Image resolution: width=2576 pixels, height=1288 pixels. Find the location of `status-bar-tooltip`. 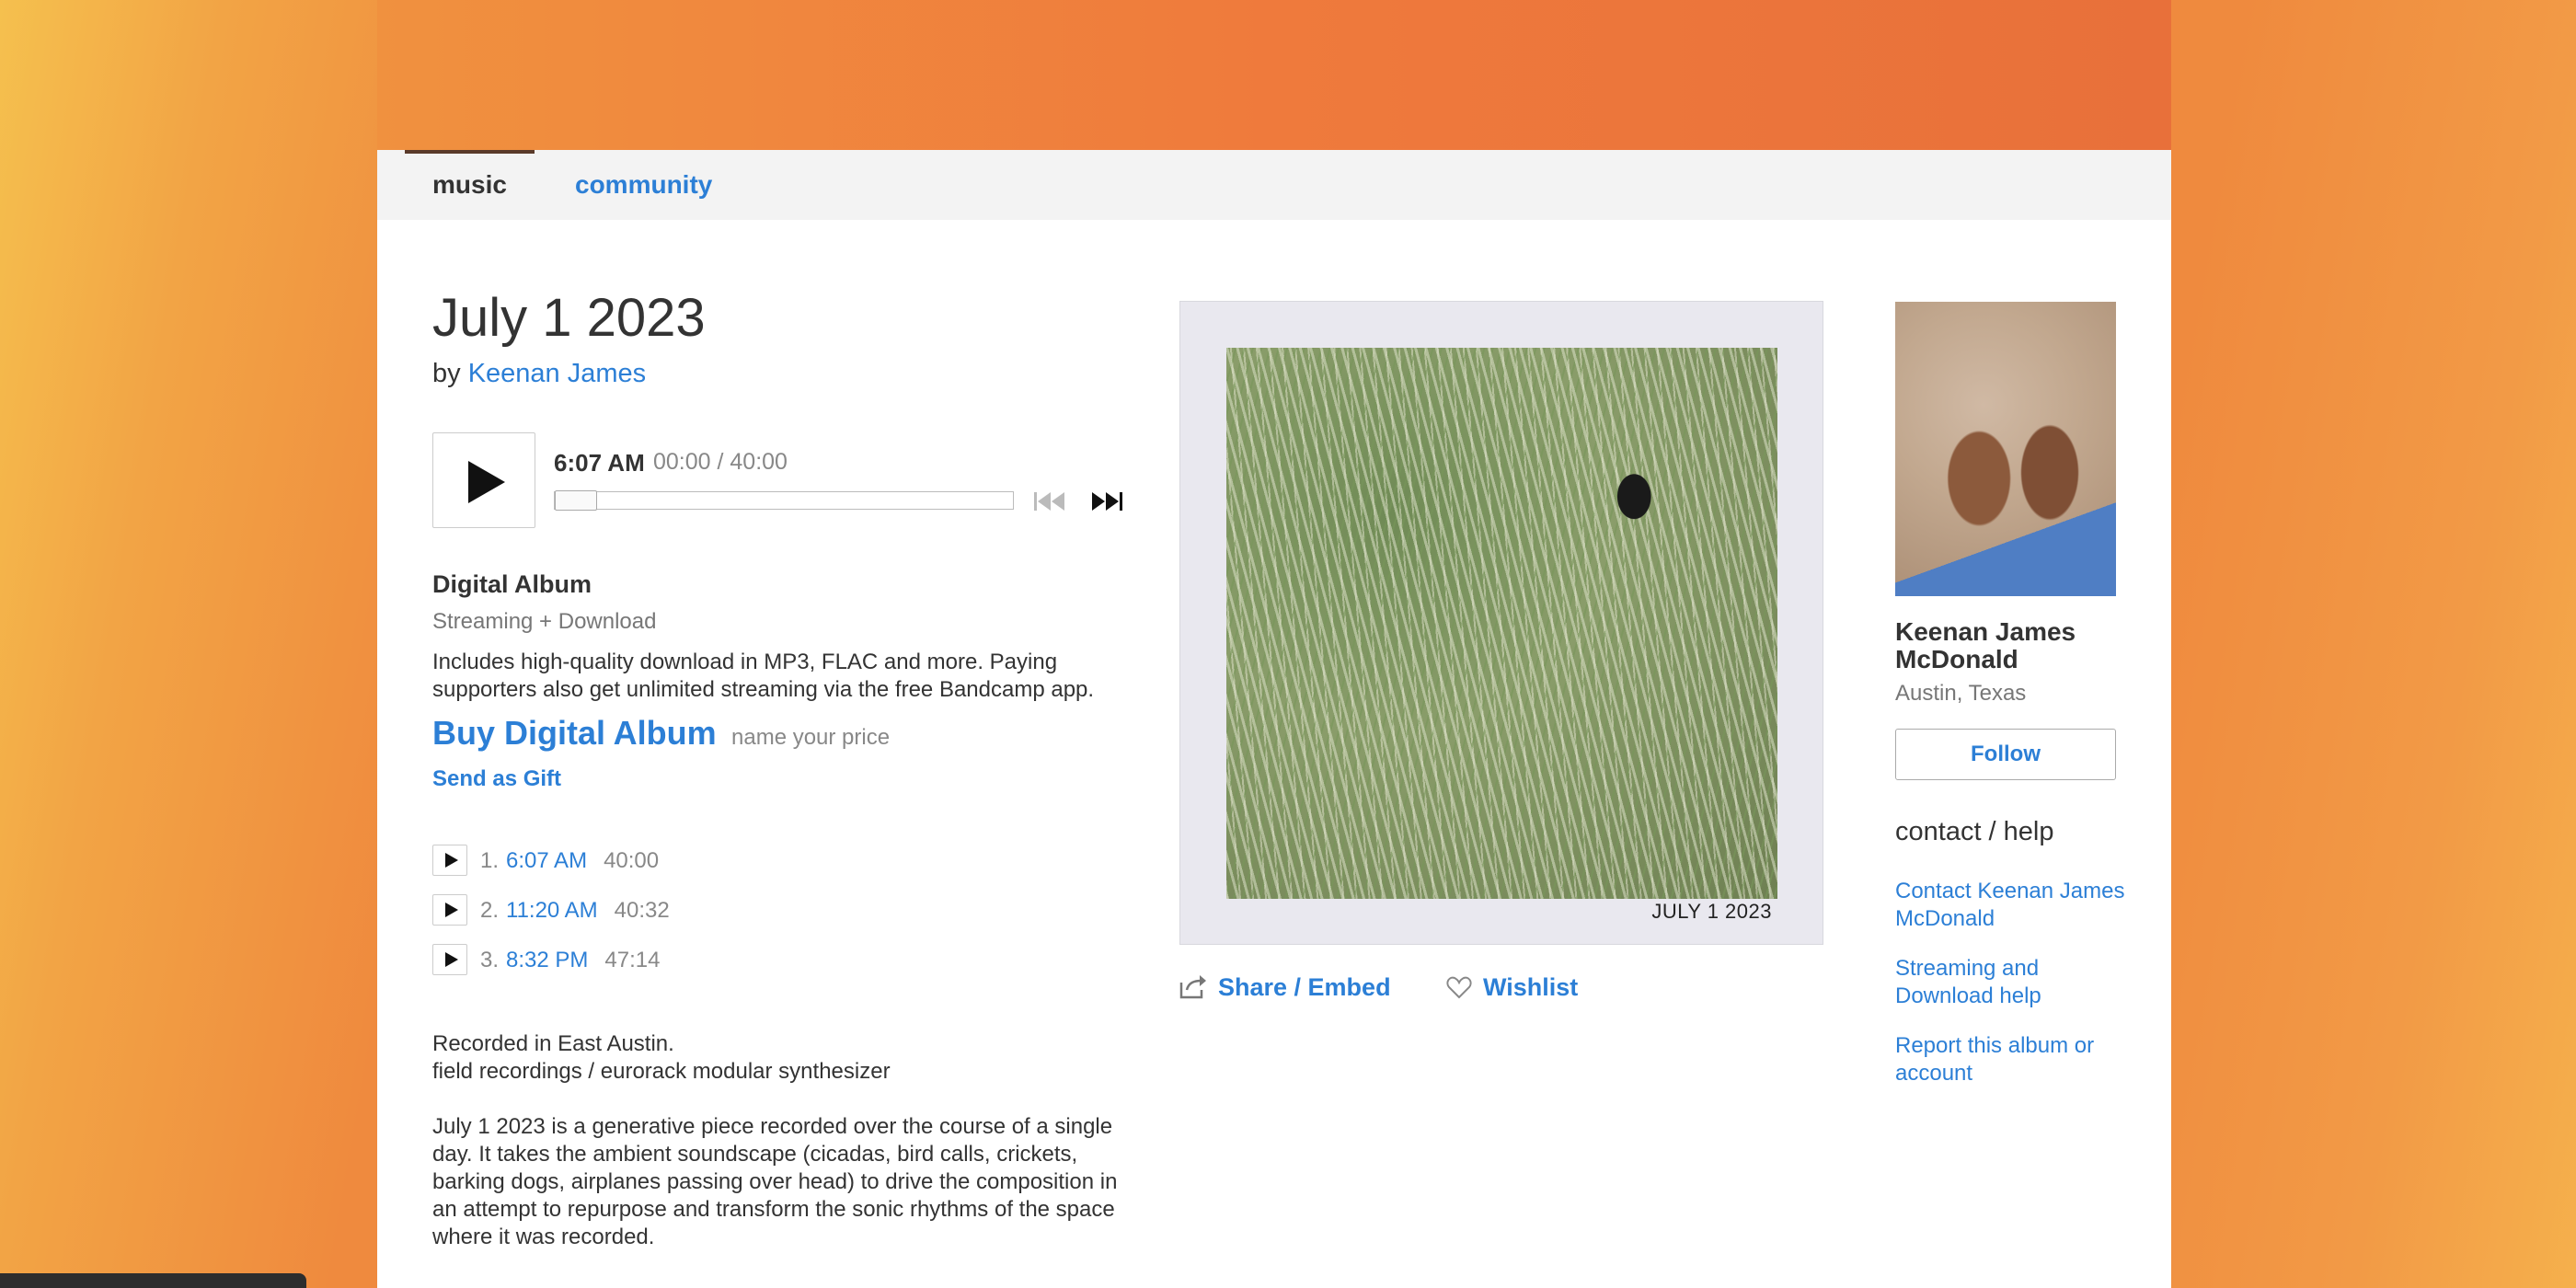

status-bar-tooltip is located at coordinates (153, 1280).